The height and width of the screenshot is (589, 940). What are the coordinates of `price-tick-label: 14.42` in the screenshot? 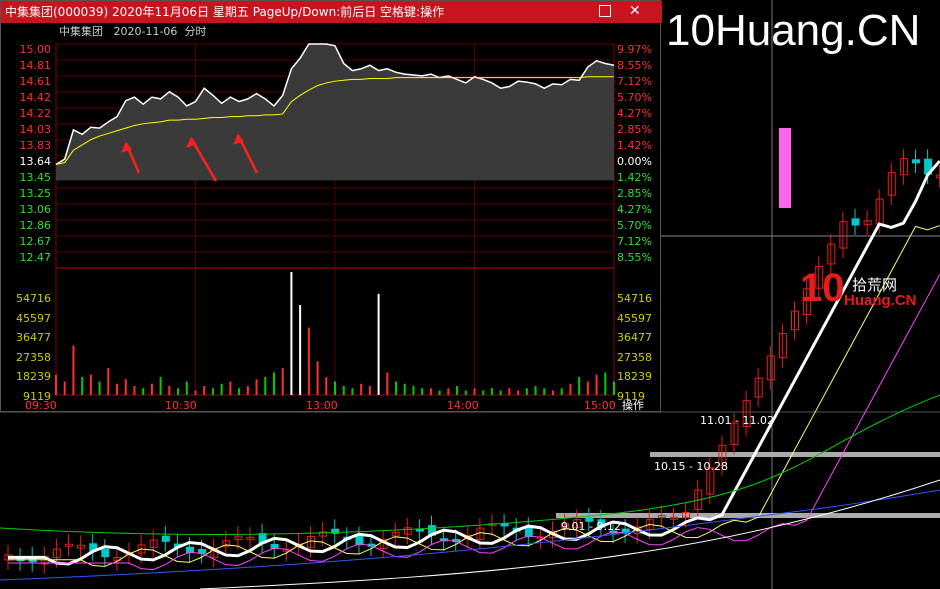 It's located at (35, 97).